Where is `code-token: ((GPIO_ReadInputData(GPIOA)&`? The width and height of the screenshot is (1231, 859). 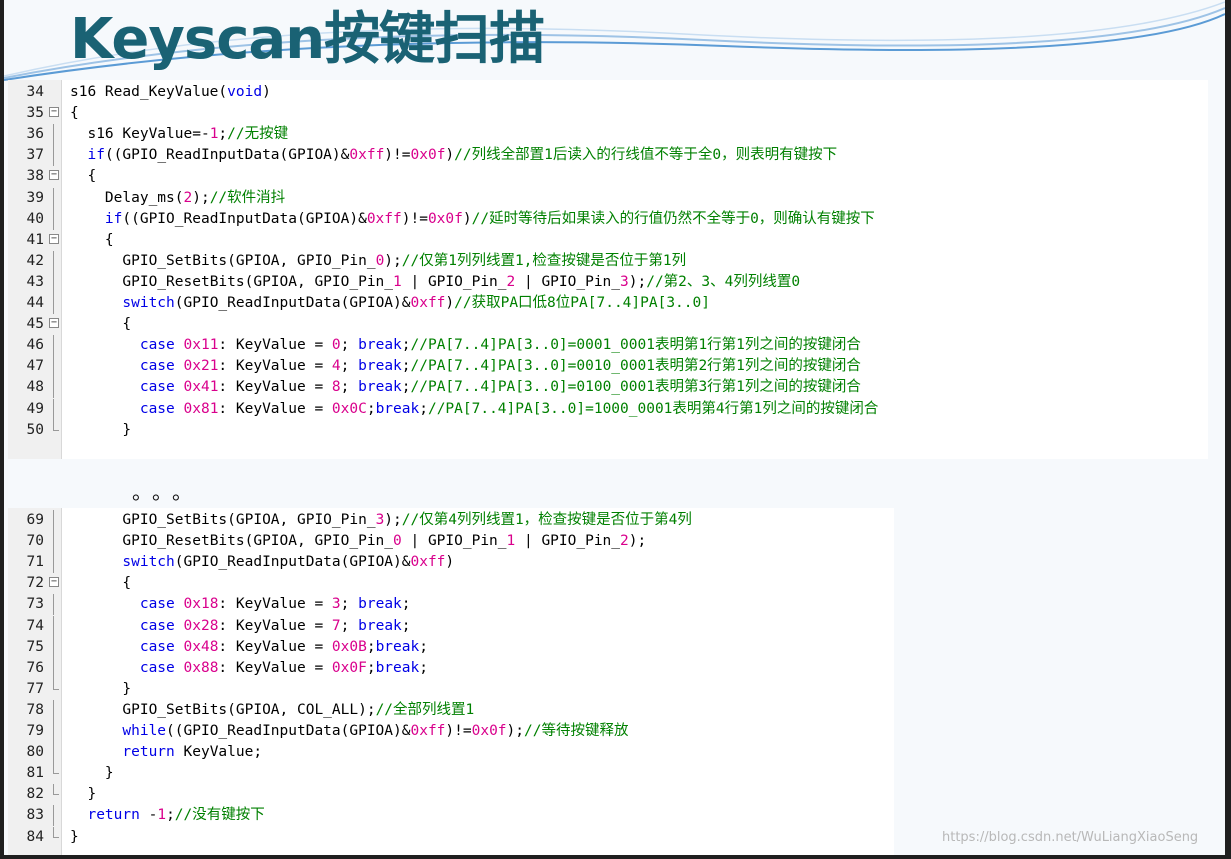
code-token: ((GPIO_ReadInputData(GPIOA)& is located at coordinates (288, 731).